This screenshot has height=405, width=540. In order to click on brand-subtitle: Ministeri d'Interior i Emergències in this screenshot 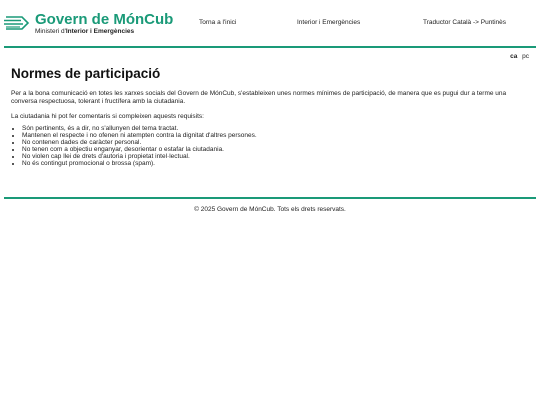, I will do `click(84, 31)`.